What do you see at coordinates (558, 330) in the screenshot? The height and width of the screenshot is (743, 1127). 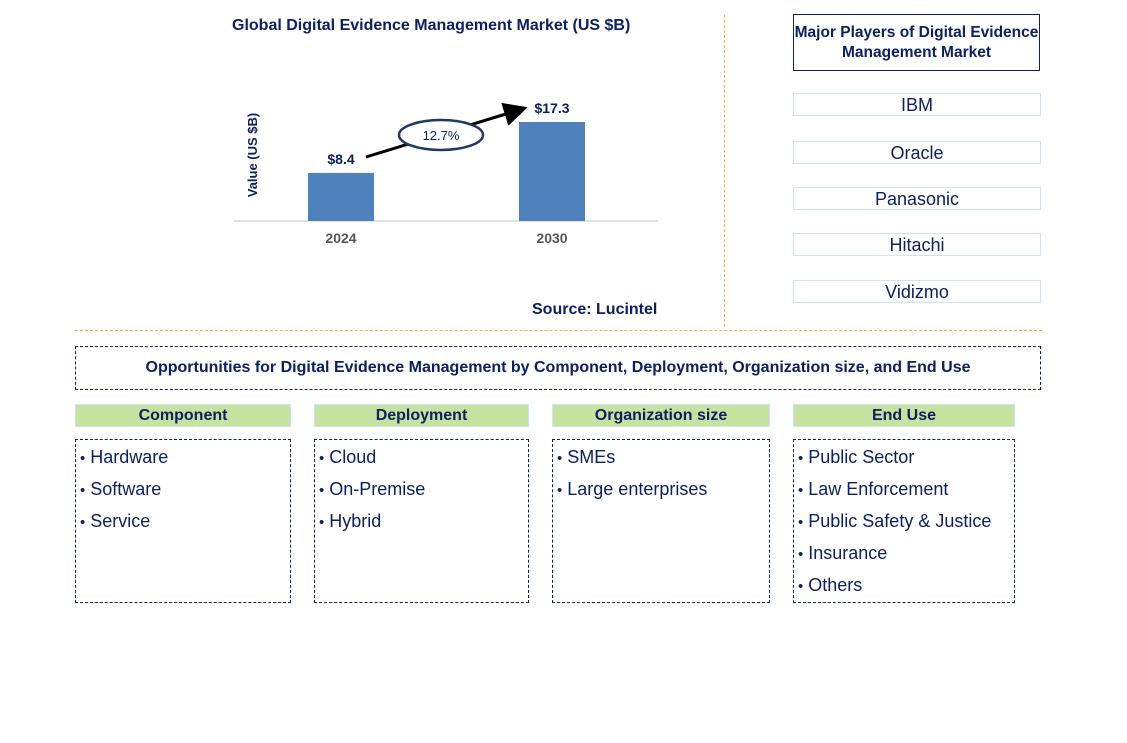 I see `horizontal-divider` at bounding box center [558, 330].